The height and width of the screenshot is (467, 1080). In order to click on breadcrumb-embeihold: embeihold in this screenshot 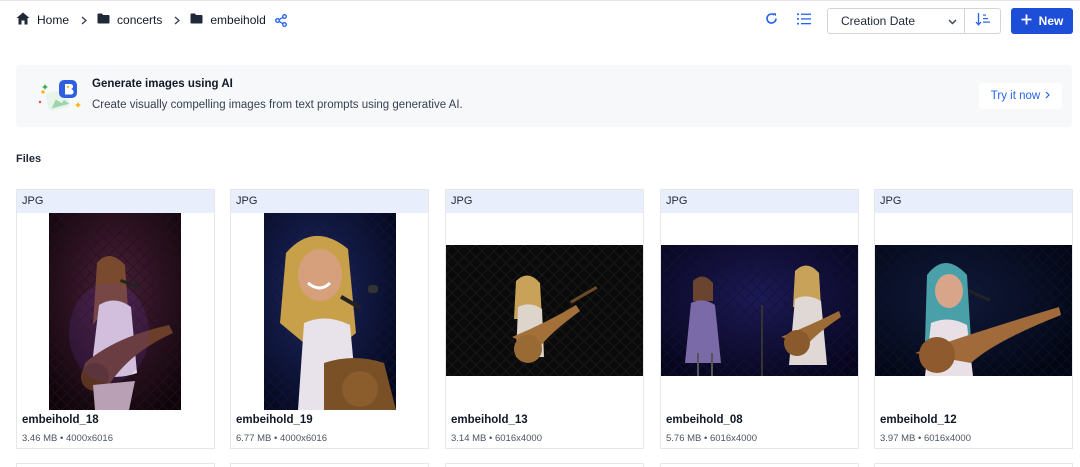, I will do `click(228, 20)`.